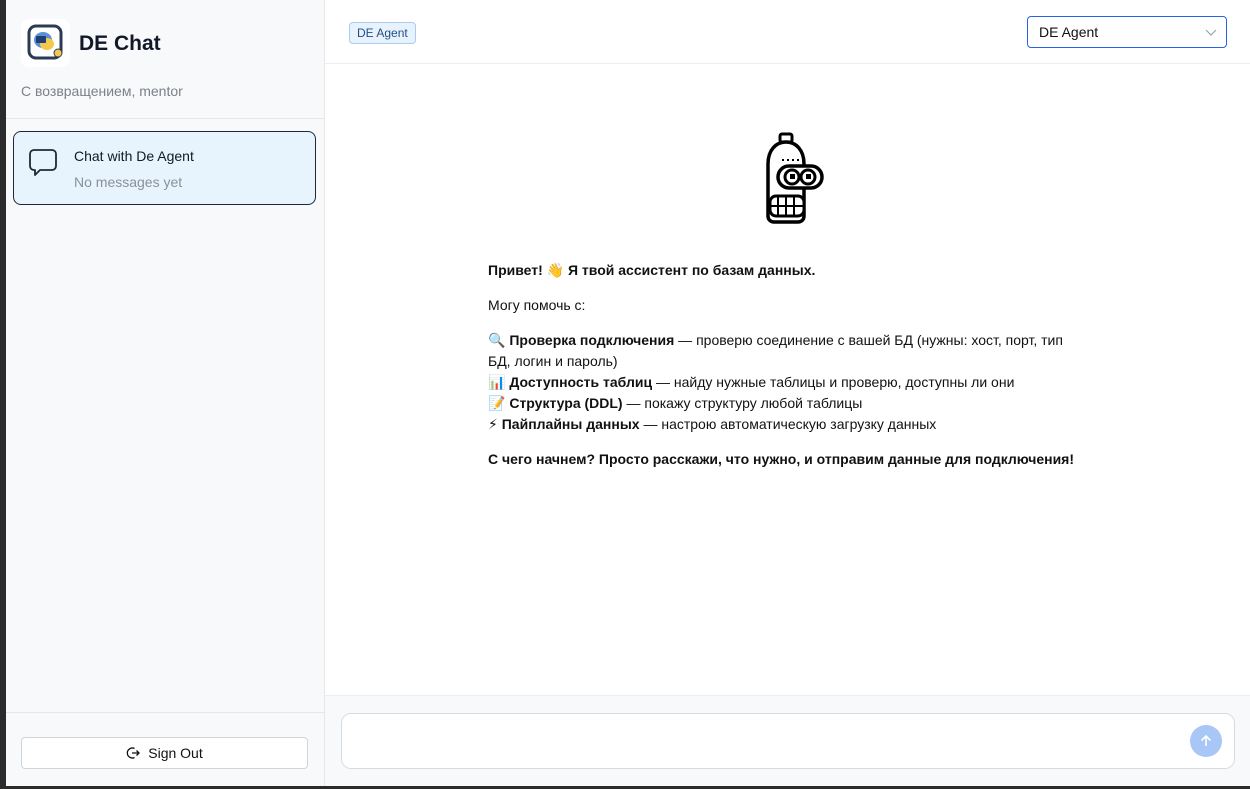 The image size is (1250, 789). I want to click on composer-box, so click(788, 741).